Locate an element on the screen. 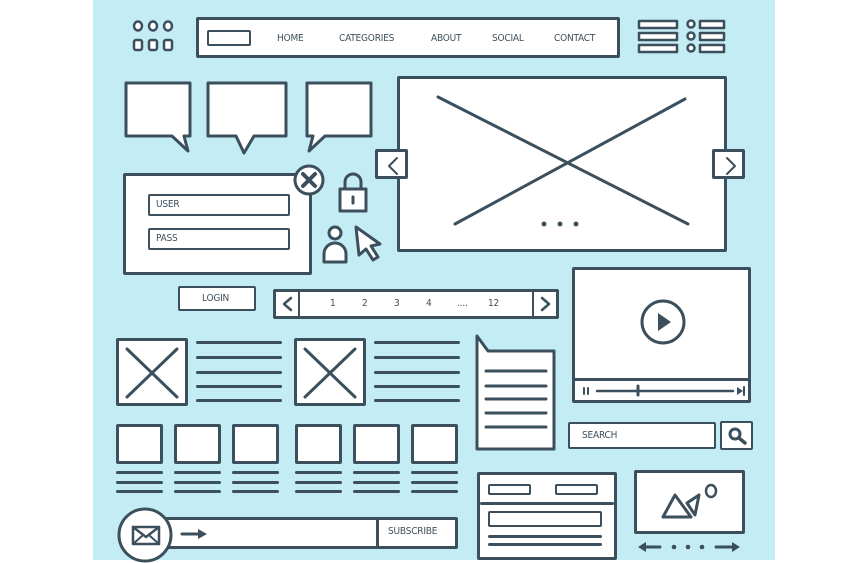 This screenshot has width=866, height=563. list-icon is located at coordinates (681, 36).